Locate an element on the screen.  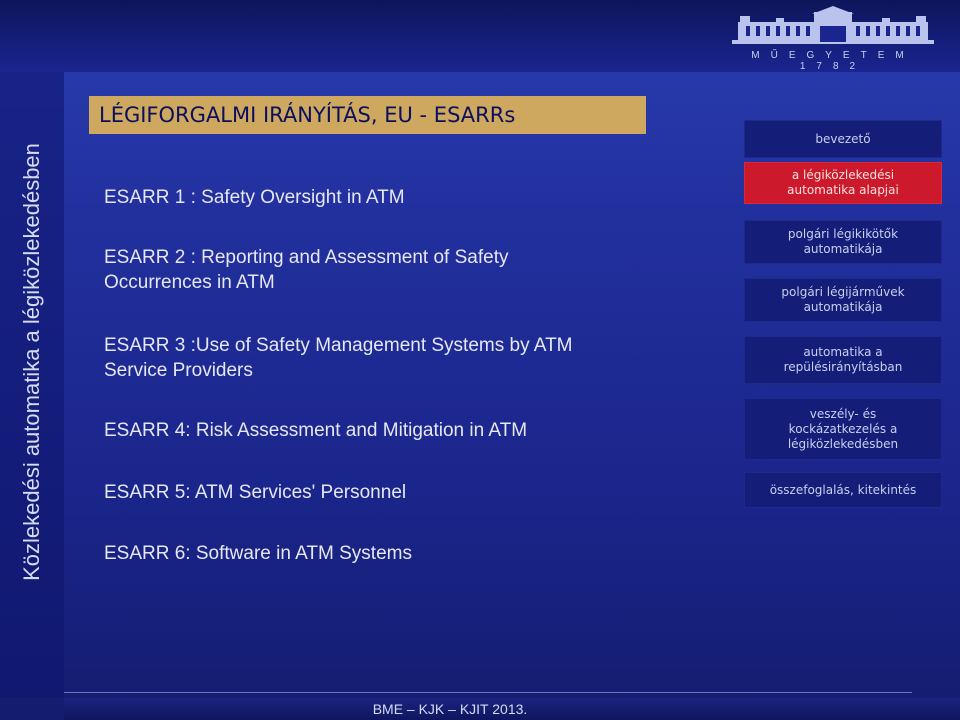
nav-item-label: összefoglalás, kitekintés is located at coordinates (843, 489).